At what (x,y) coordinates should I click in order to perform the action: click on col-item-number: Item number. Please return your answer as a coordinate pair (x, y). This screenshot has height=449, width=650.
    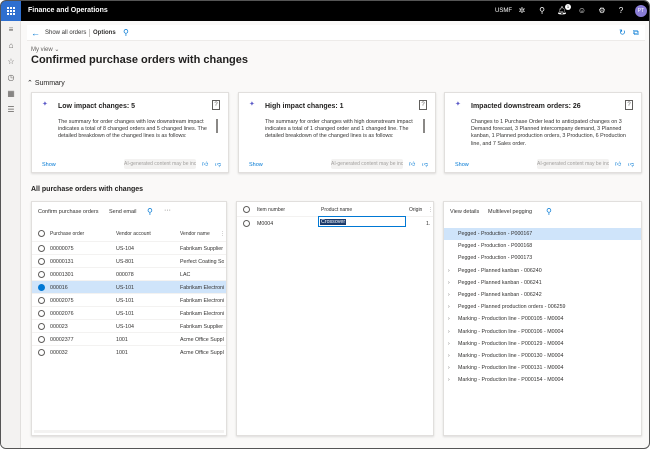
    Looking at the image, I should click on (271, 210).